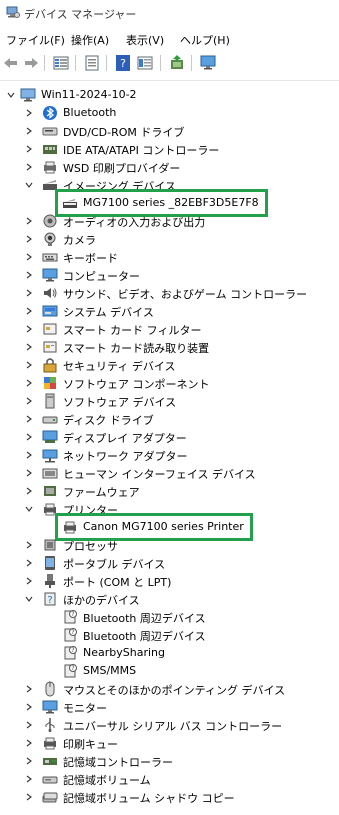  What do you see at coordinates (50, 563) in the screenshot?
I see `portable-device-icon` at bounding box center [50, 563].